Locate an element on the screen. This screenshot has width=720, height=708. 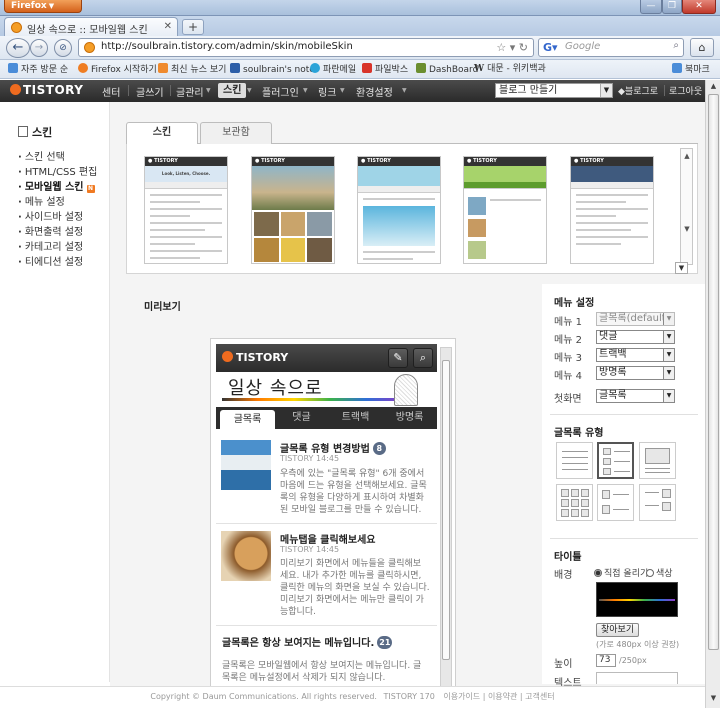
menu-3-select: 트랙백 ▼ is located at coordinates (635, 355).